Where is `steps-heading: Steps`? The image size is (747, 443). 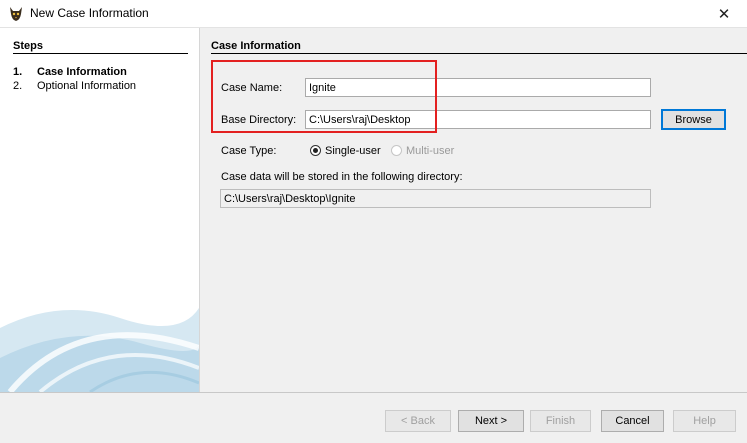
steps-heading: Steps is located at coordinates (100, 47).